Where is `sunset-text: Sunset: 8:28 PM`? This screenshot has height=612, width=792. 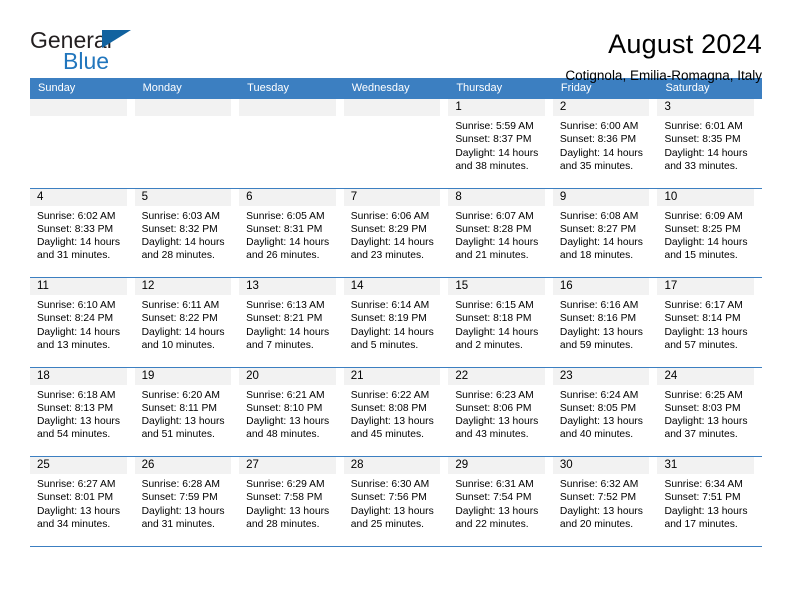 sunset-text: Sunset: 8:28 PM is located at coordinates (493, 229).